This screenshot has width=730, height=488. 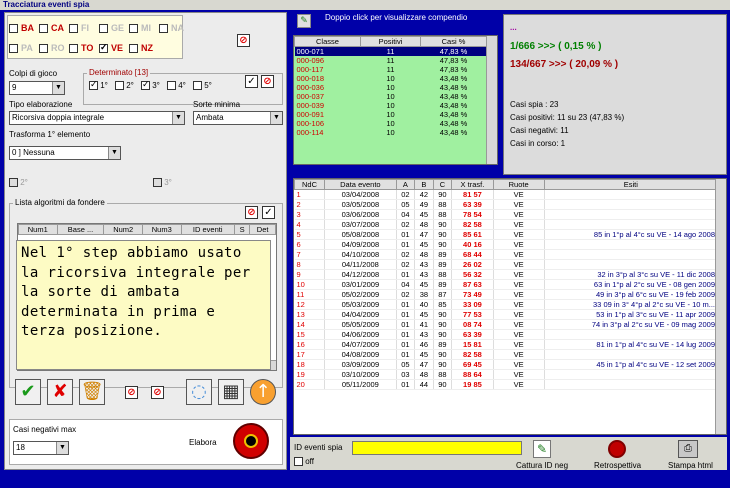 What do you see at coordinates (13, 49) in the screenshot?
I see `wheel-pa-checkbox` at bounding box center [13, 49].